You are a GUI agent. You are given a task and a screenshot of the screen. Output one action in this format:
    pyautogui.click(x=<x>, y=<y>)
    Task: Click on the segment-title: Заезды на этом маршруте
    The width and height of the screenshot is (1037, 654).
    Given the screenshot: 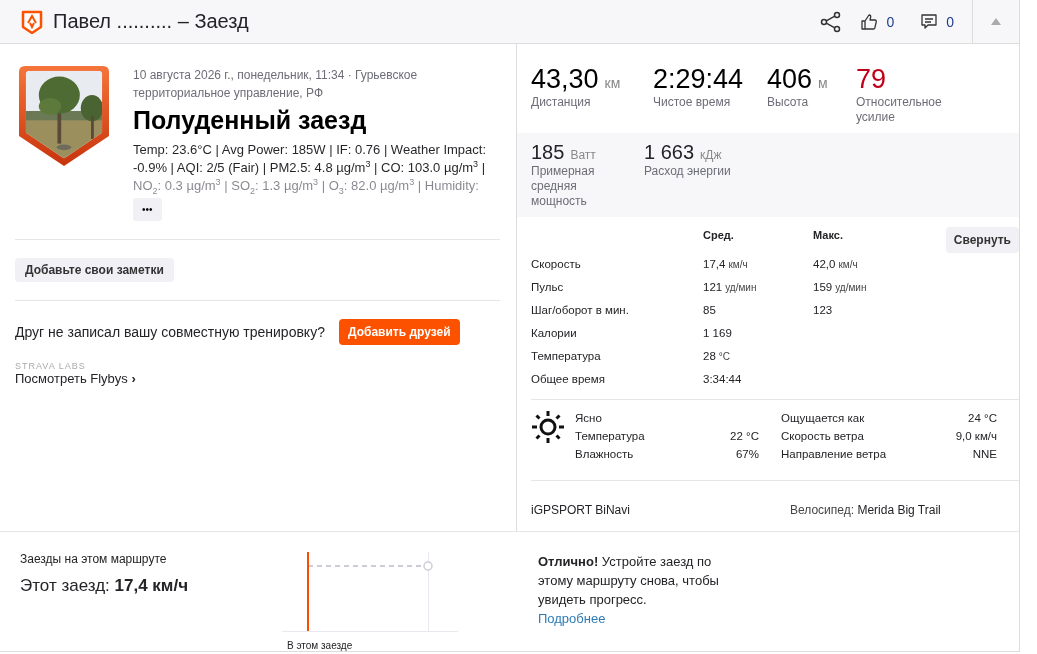 What is the action you would take?
    pyautogui.click(x=94, y=559)
    